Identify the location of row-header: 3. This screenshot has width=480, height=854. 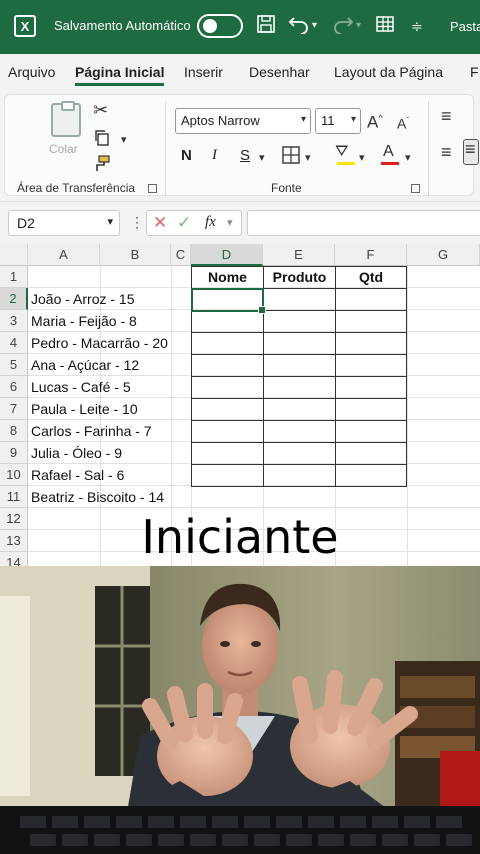
(14, 321).